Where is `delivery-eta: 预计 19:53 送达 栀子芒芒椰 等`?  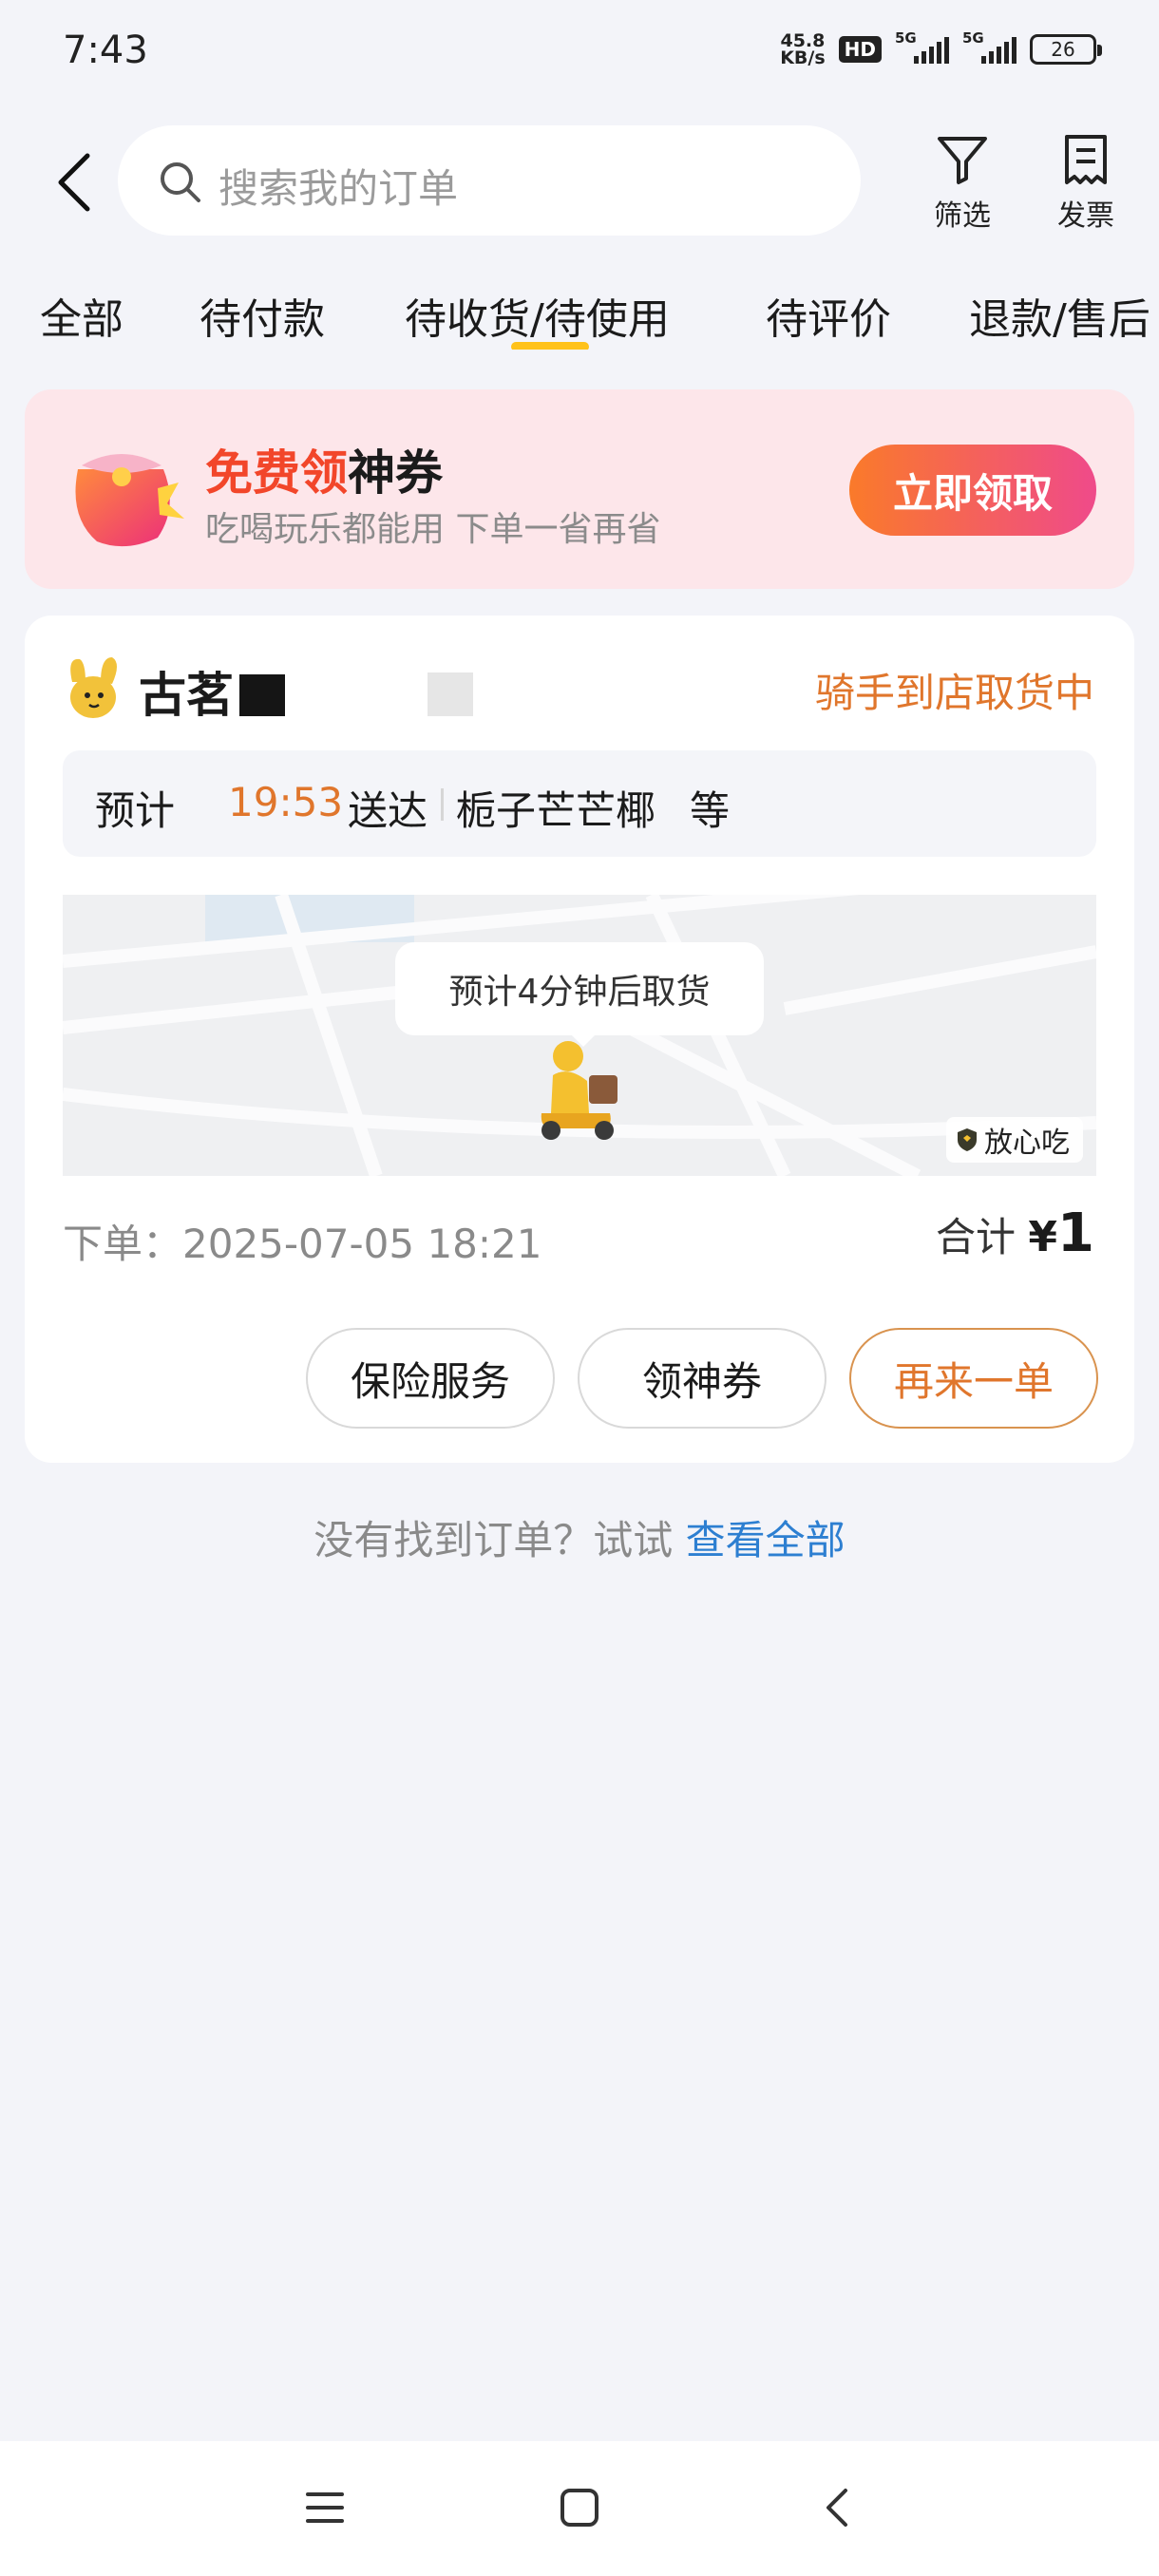
delivery-eta: 预计 19:53 送达 栀子芒芒椰 等 is located at coordinates (579, 803).